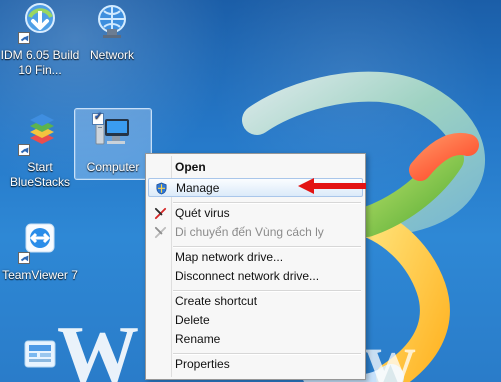 The width and height of the screenshot is (501, 382). I want to click on desktop-icon-label: Network, so click(111, 55).